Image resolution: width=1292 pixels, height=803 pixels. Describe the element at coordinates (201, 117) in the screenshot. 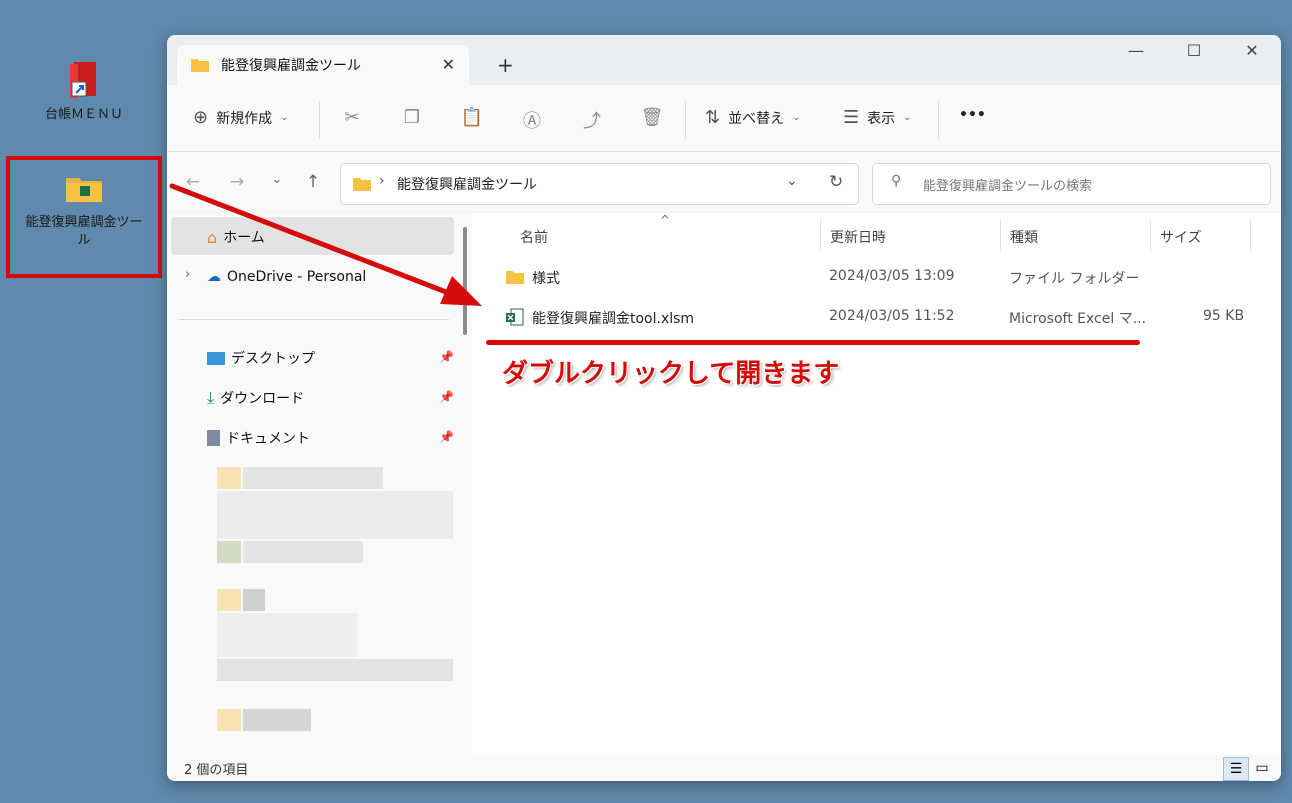

I see `plus-circle-icon: ⊕` at that location.